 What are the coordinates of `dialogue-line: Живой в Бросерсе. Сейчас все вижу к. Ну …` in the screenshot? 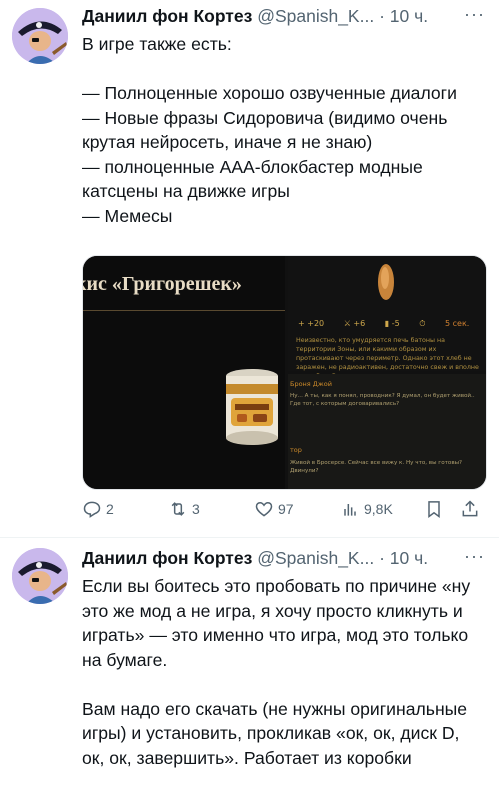 It's located at (376, 467).